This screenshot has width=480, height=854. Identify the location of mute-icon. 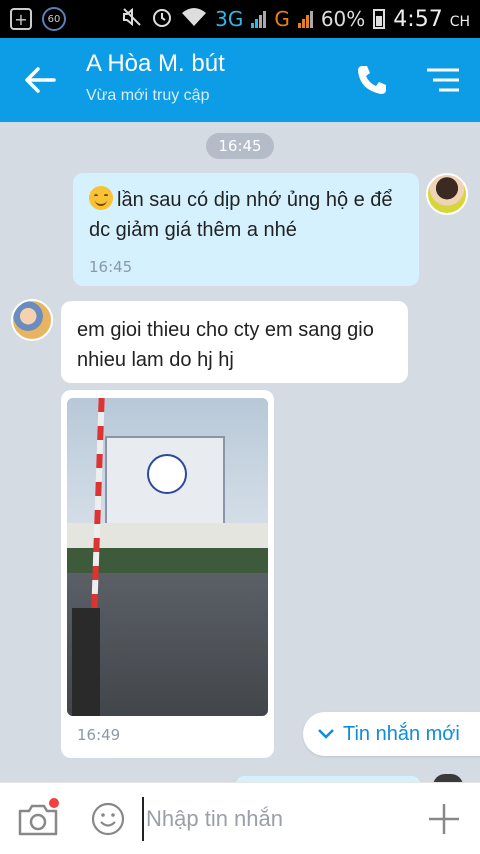
(132, 19).